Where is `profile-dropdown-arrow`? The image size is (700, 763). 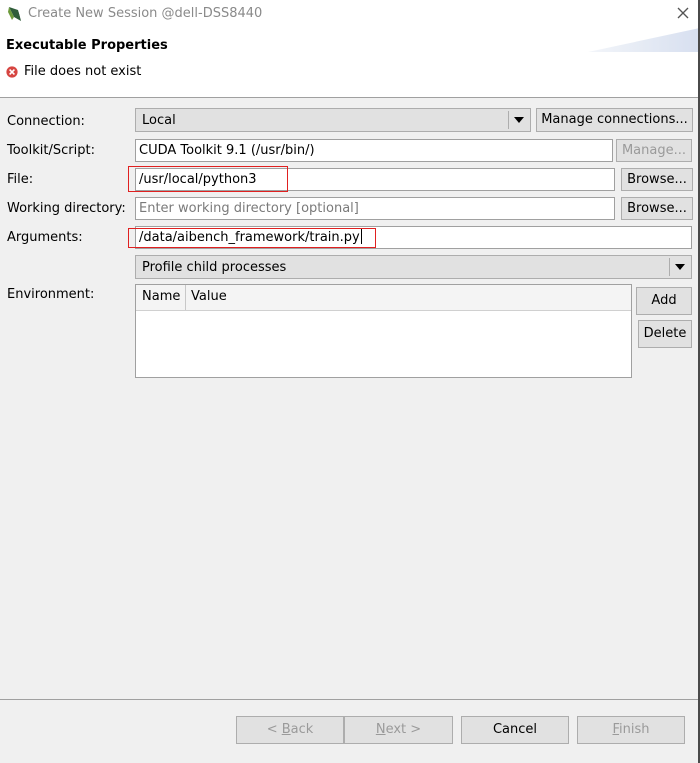 profile-dropdown-arrow is located at coordinates (679, 267).